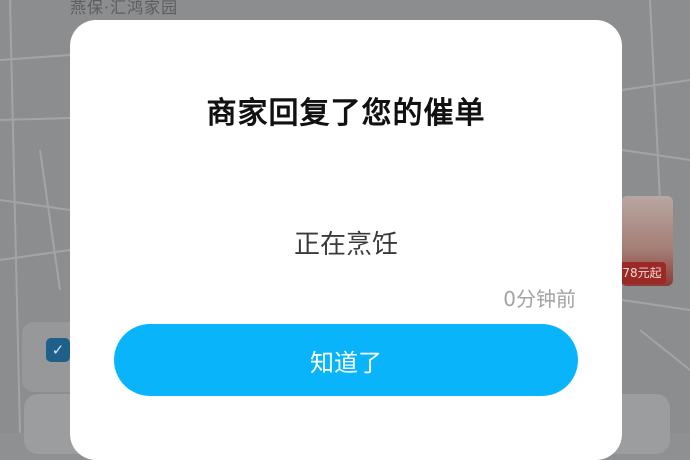  What do you see at coordinates (58, 350) in the screenshot?
I see `checkmark-icon: ✓` at bounding box center [58, 350].